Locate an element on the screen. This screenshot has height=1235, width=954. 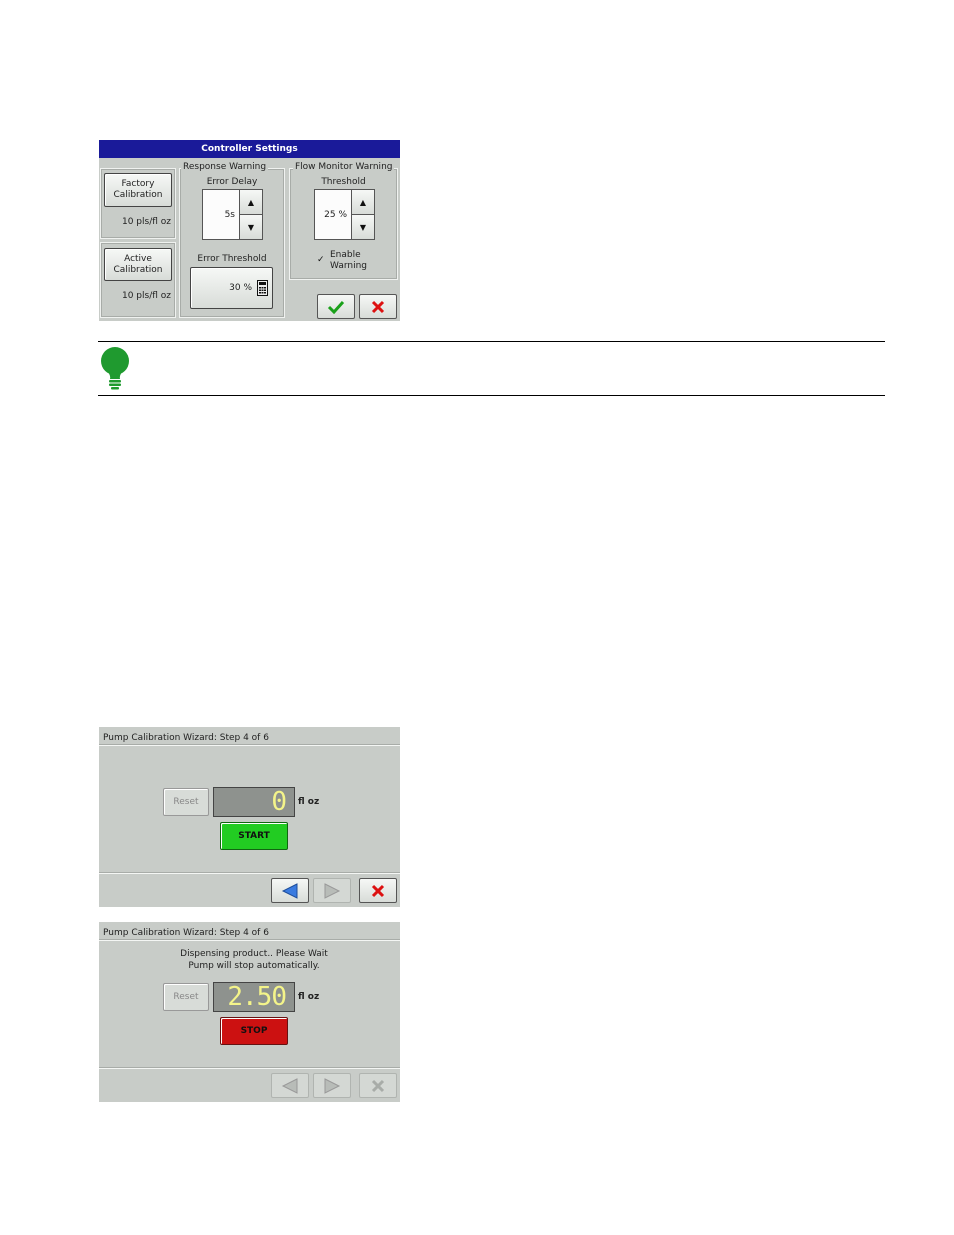
factory-calibration-value: 10 pls/fl oz is located at coordinates (146, 222).